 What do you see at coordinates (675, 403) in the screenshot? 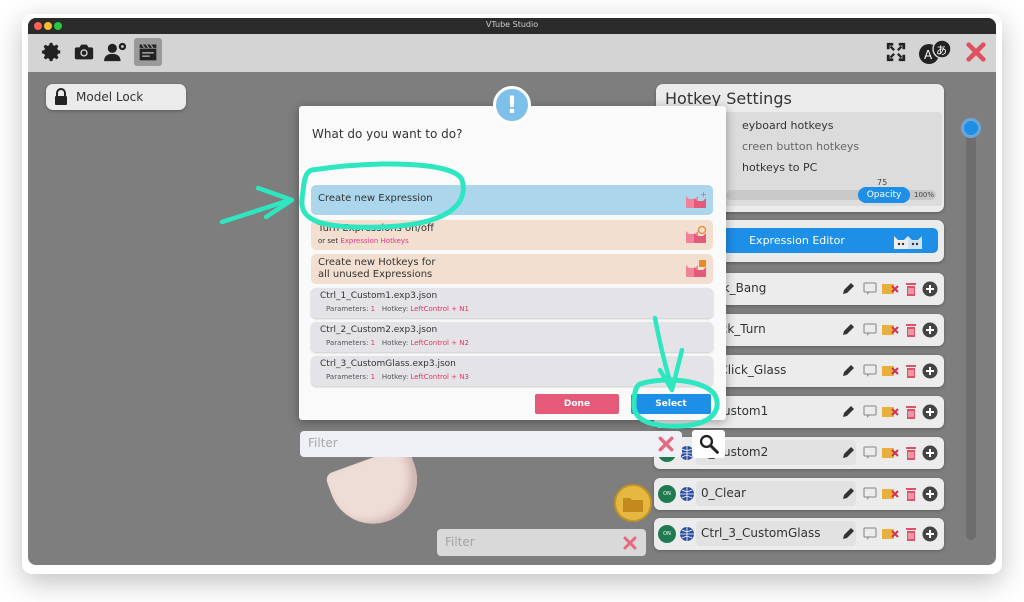
I see `annotation-circle-select` at bounding box center [675, 403].